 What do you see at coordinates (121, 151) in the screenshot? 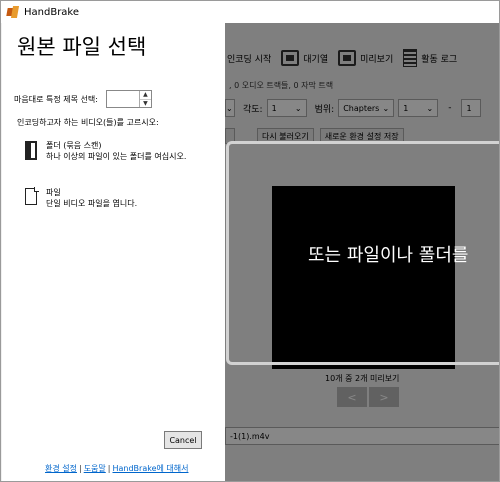
I see `folder-option-text: 폴더 (묶음 스캔) 하나 이상의 파일이 있는 폴더를 여십시오.` at bounding box center [121, 151].